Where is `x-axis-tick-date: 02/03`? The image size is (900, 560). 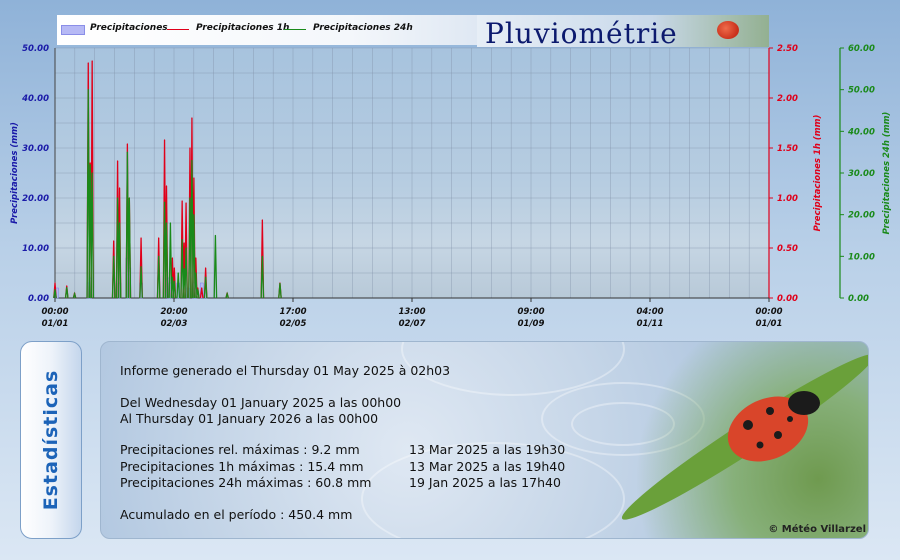
x-axis-tick-date: 02/03 is located at coordinates (174, 324).